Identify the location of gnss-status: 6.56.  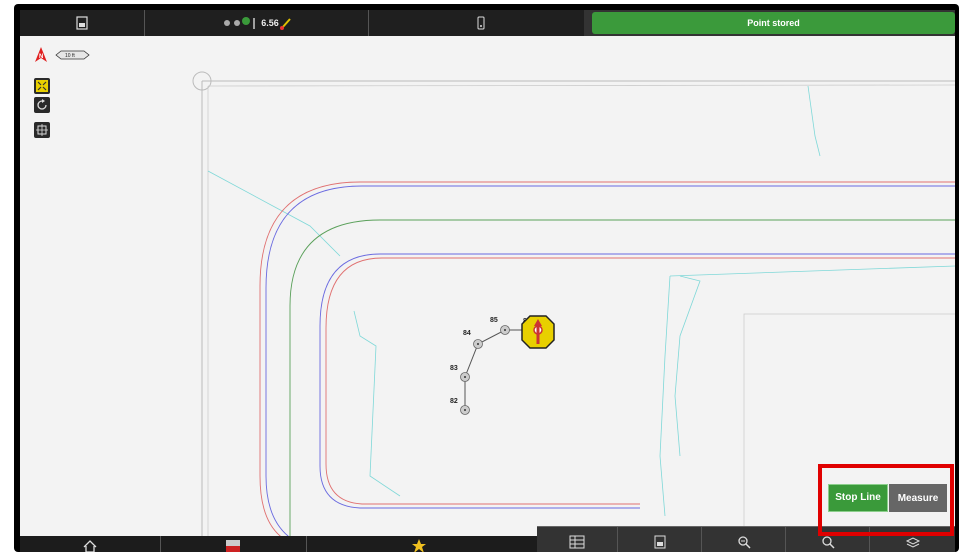
(256, 23).